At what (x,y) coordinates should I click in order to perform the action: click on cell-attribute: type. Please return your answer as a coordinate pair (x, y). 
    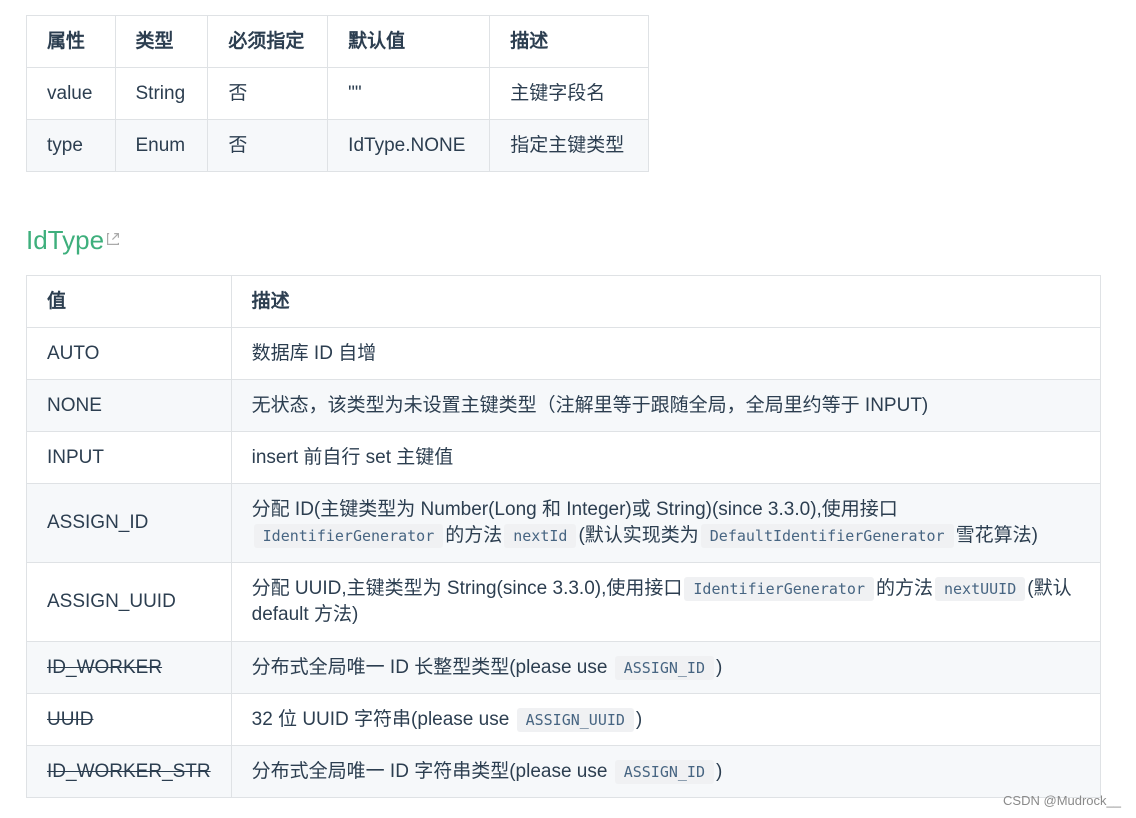
    Looking at the image, I should click on (71, 145).